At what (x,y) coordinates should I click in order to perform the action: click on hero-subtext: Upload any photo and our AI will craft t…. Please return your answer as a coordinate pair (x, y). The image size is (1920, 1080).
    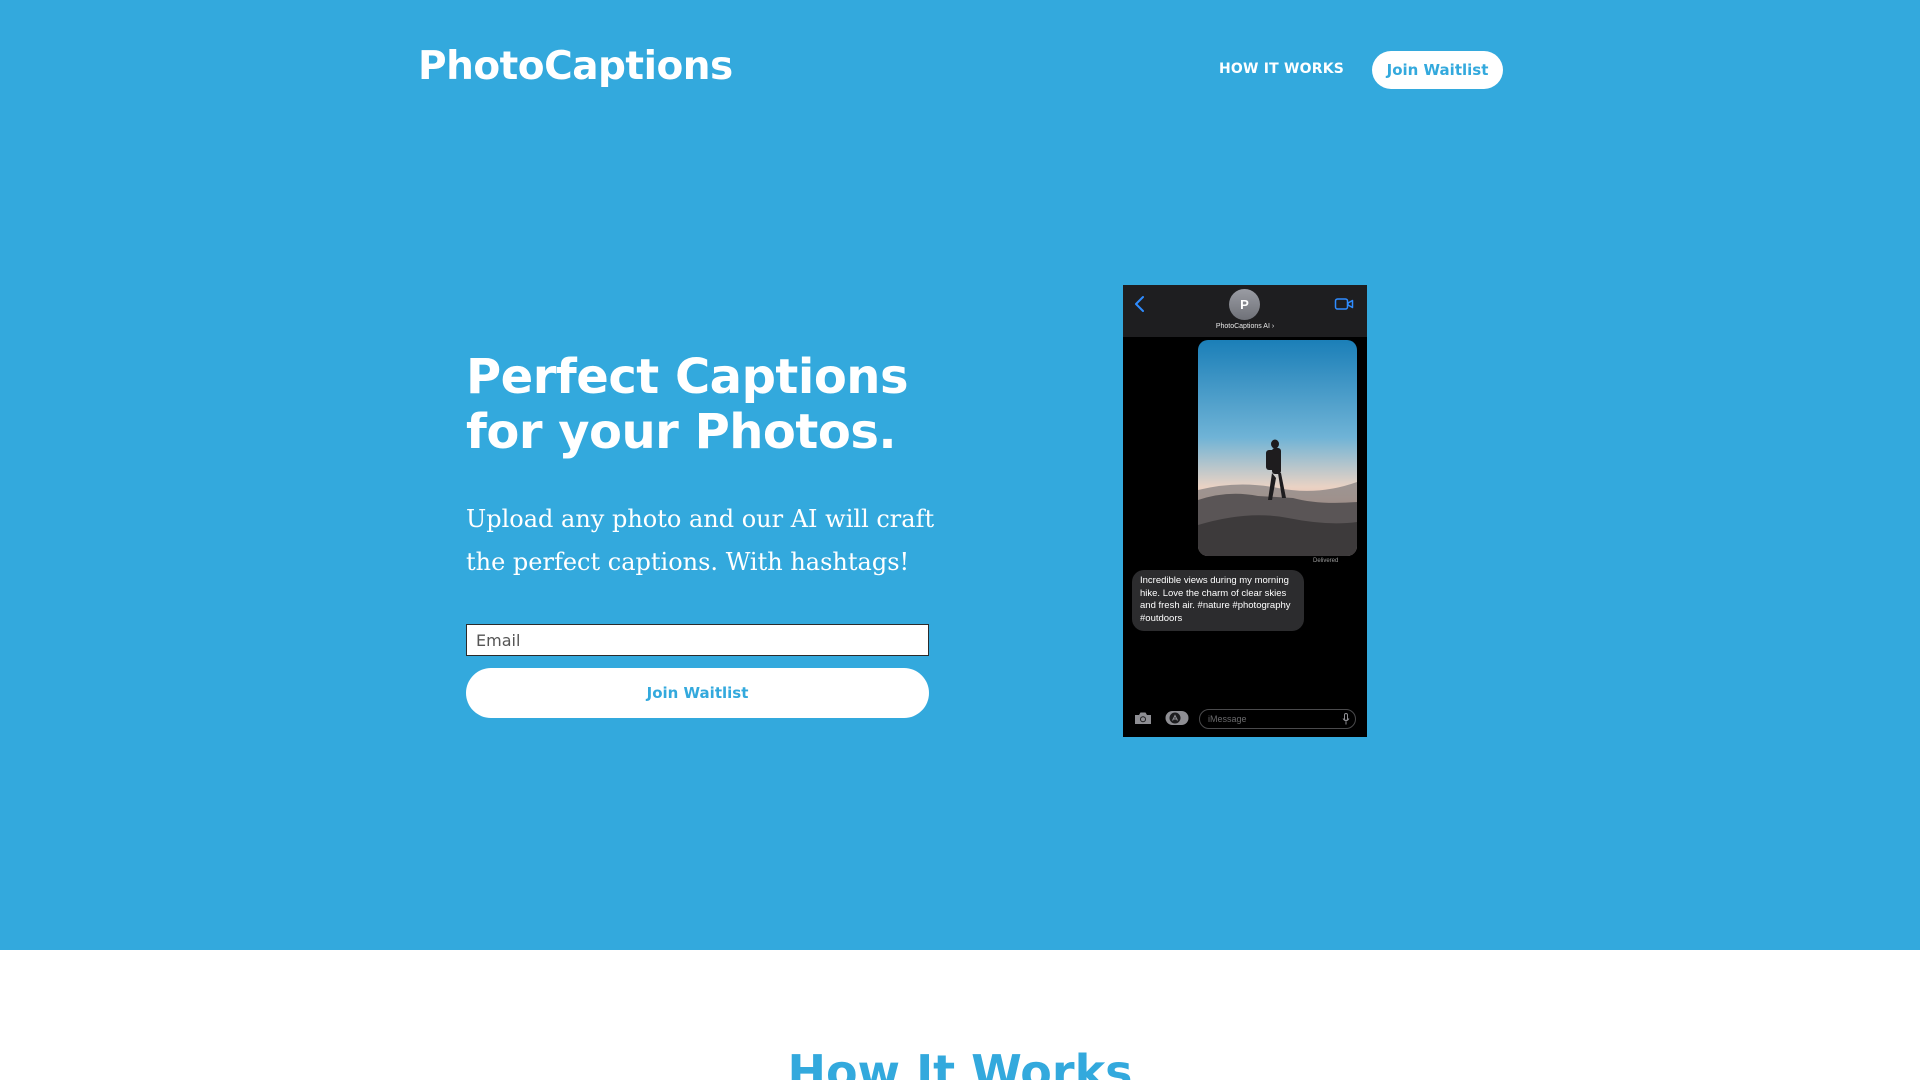
    Looking at the image, I should click on (700, 540).